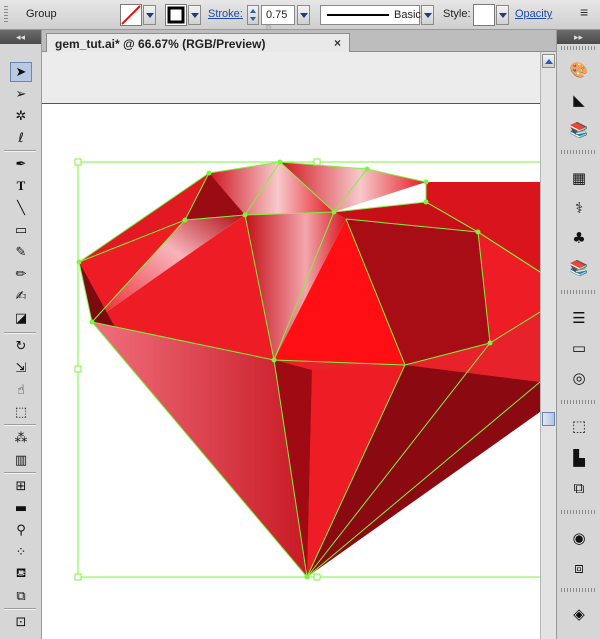  I want to click on stroke-swatch, so click(176, 15).